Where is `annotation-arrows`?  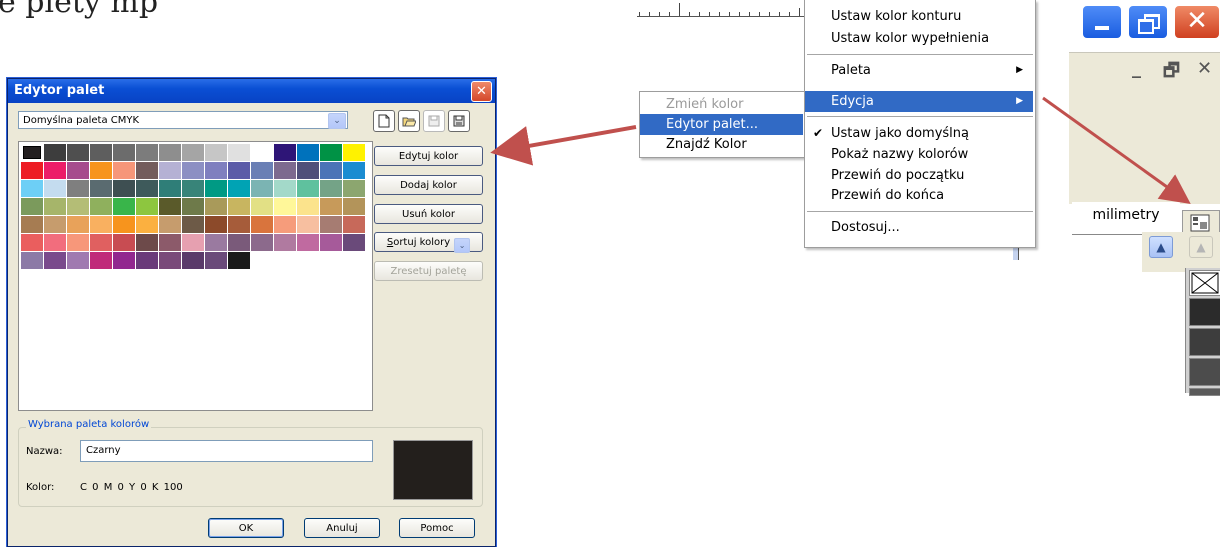 annotation-arrows is located at coordinates (840, 150).